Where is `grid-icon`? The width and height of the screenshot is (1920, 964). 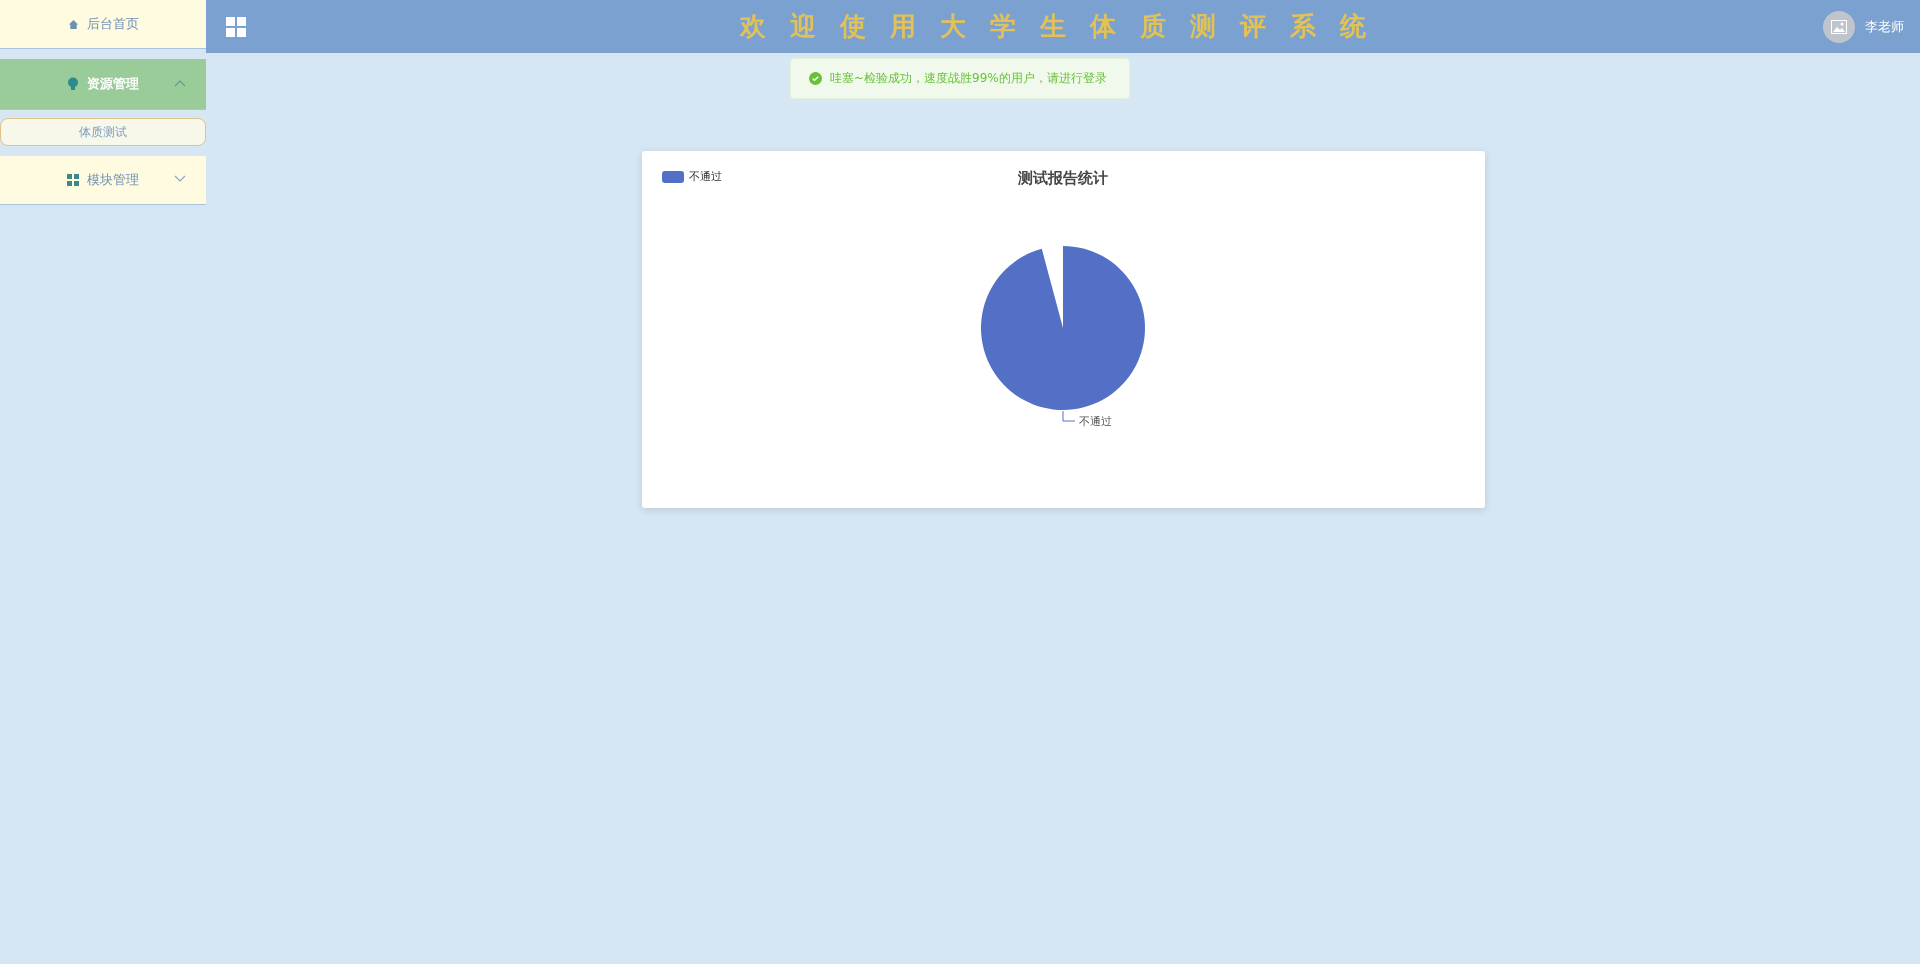 grid-icon is located at coordinates (73, 180).